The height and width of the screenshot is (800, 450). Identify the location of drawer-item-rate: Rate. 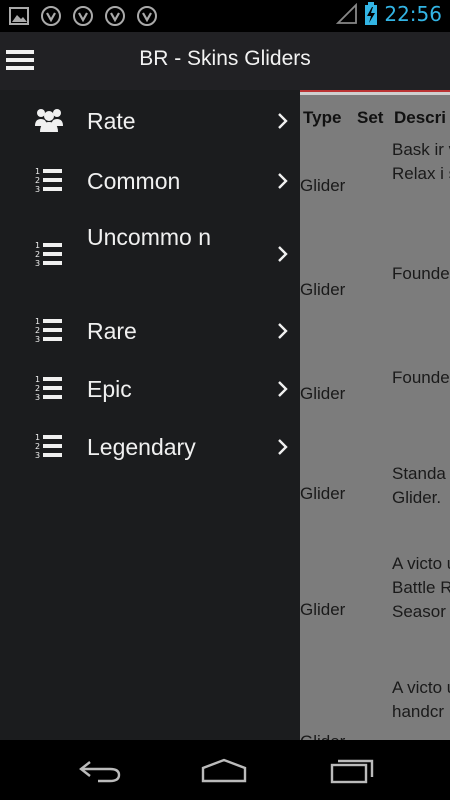
(150, 121).